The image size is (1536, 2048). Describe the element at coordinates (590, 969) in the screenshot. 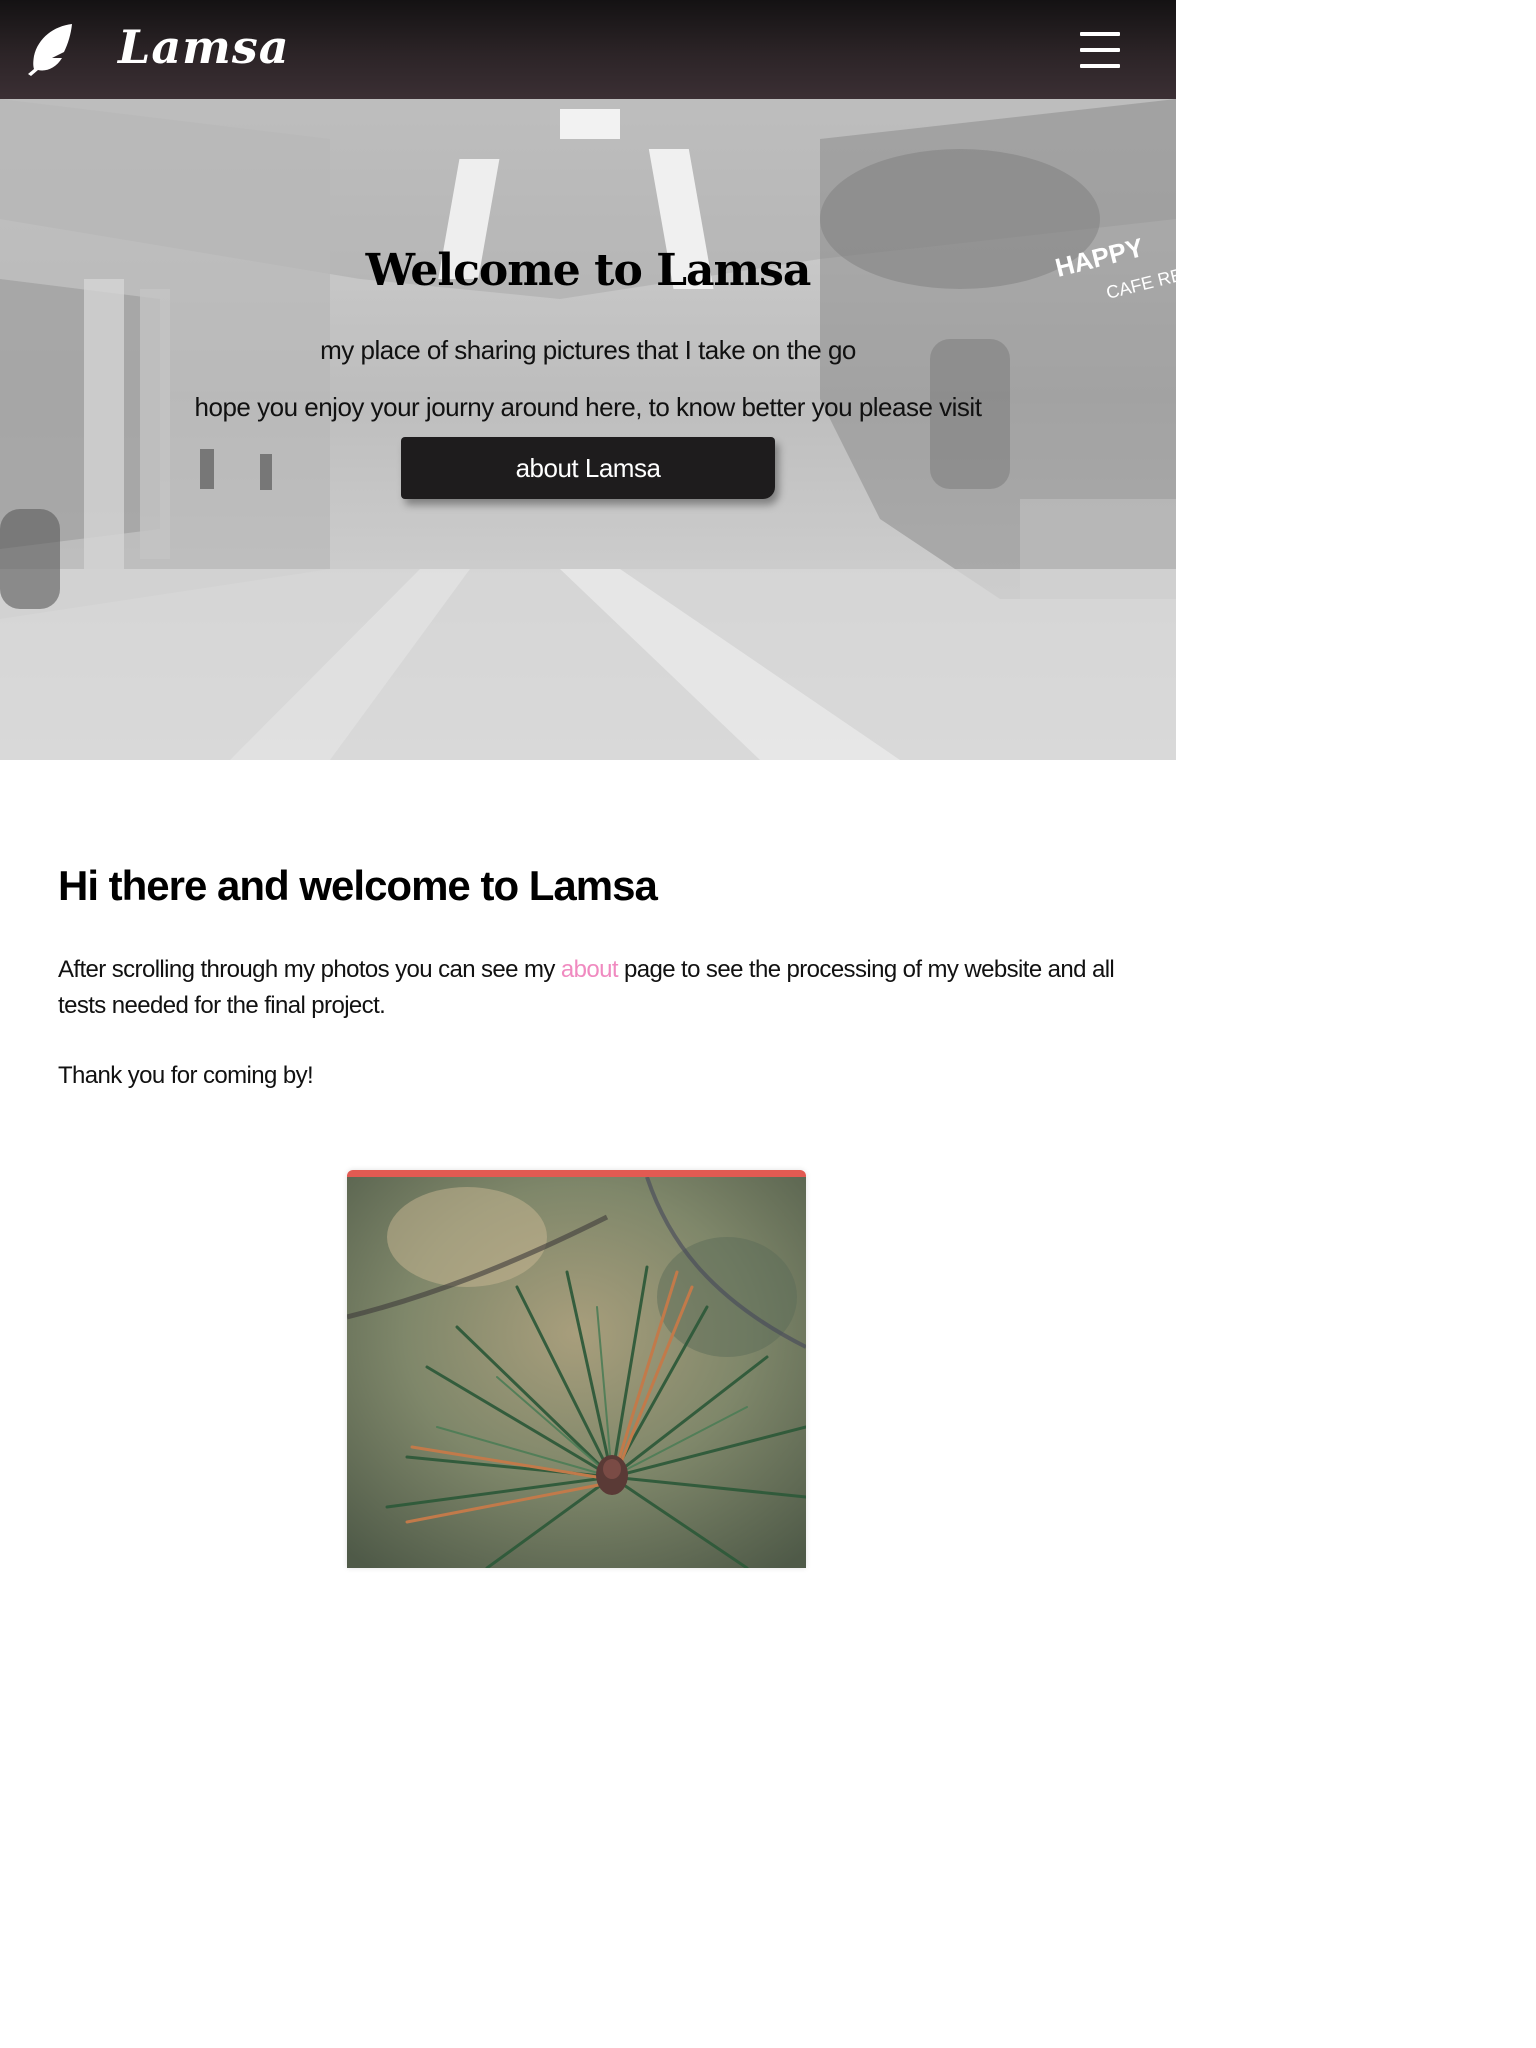

I see `about-link: about` at that location.